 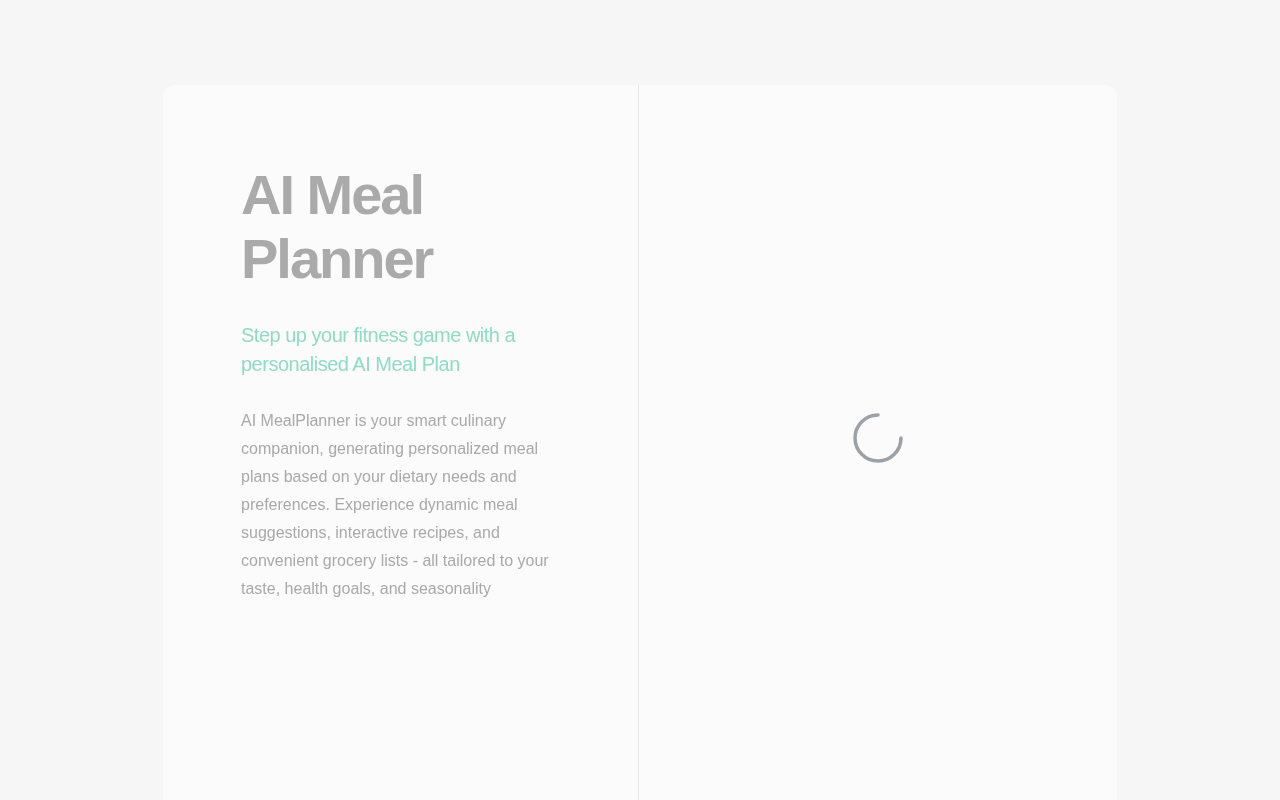 What do you see at coordinates (337, 227) in the screenshot?
I see `app-title: AI Meal Planner` at bounding box center [337, 227].